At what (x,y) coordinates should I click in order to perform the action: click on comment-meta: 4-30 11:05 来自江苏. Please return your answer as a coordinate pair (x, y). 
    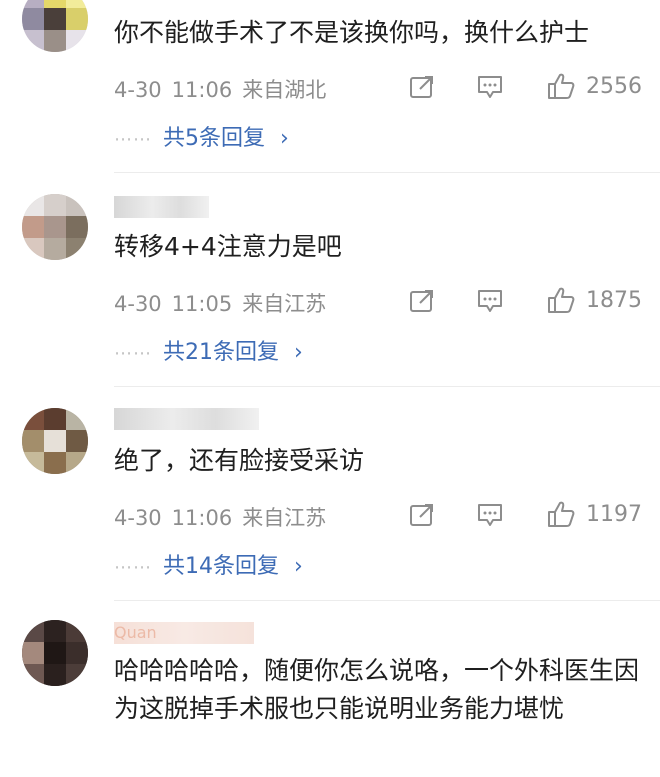
    Looking at the image, I should click on (225, 303).